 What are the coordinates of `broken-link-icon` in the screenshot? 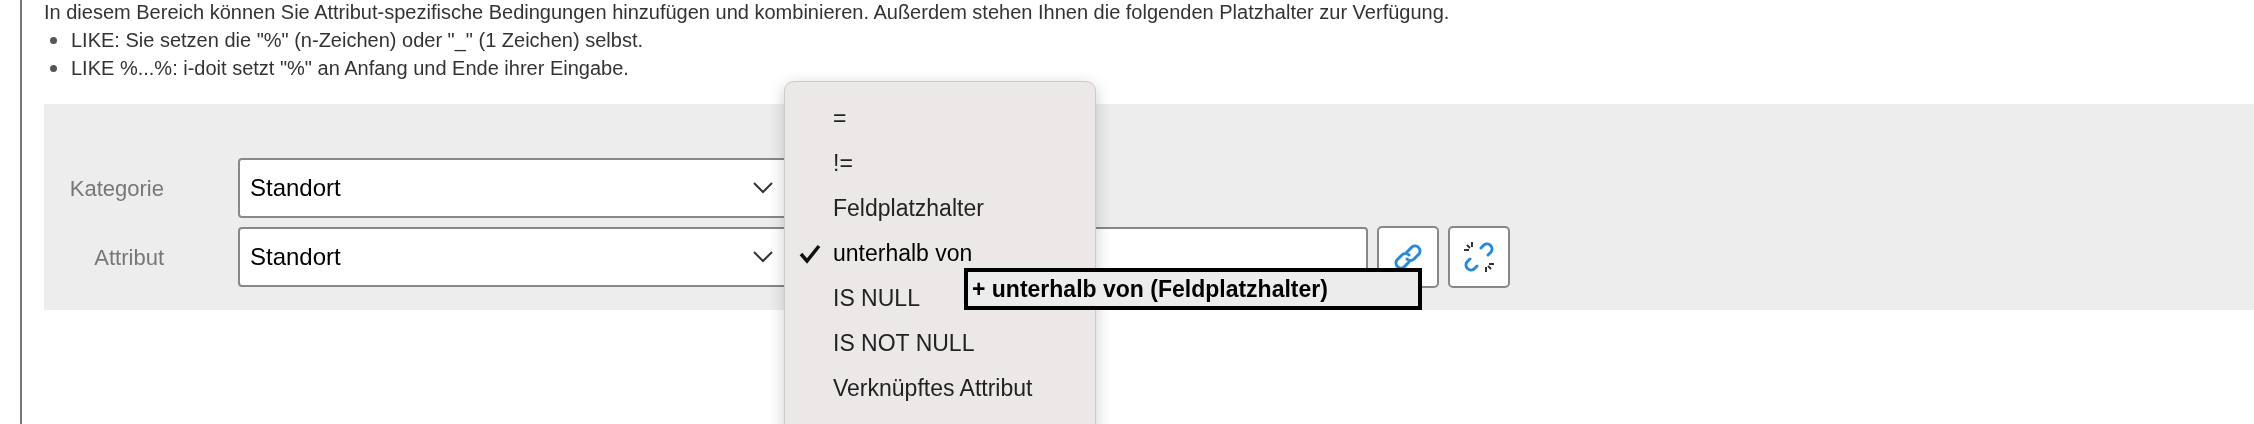 It's located at (1479, 257).